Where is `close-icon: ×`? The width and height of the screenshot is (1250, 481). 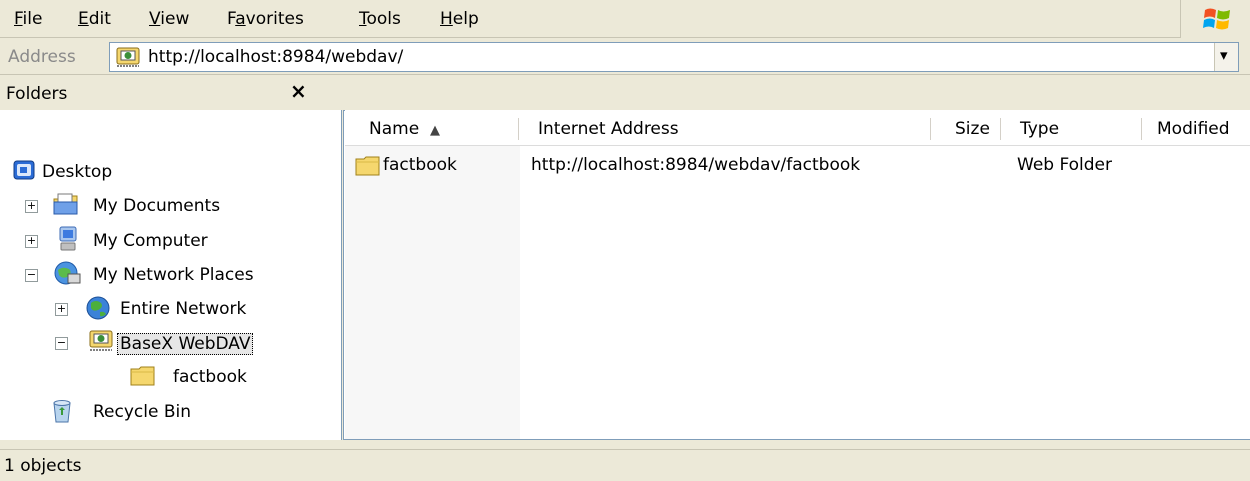
close-icon: × is located at coordinates (298, 91).